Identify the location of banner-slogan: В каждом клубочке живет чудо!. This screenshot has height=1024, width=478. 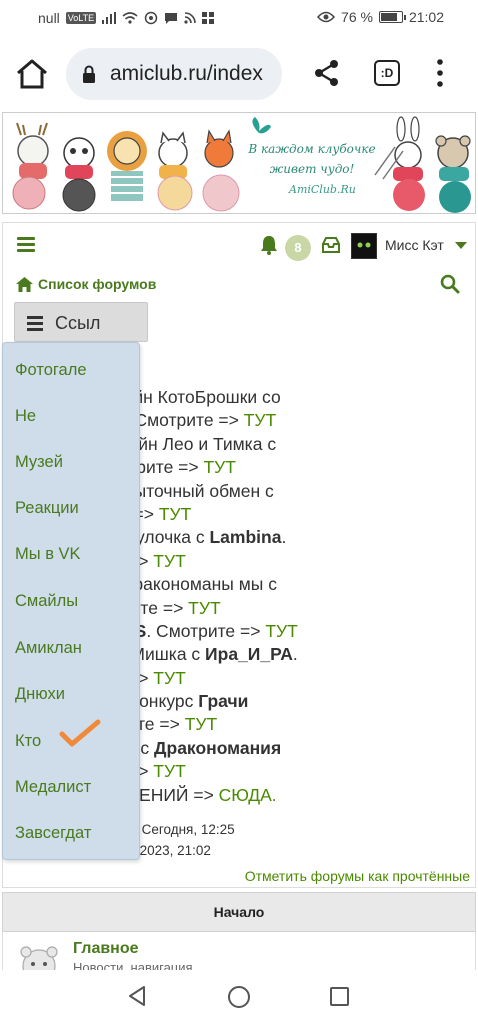
(312, 159).